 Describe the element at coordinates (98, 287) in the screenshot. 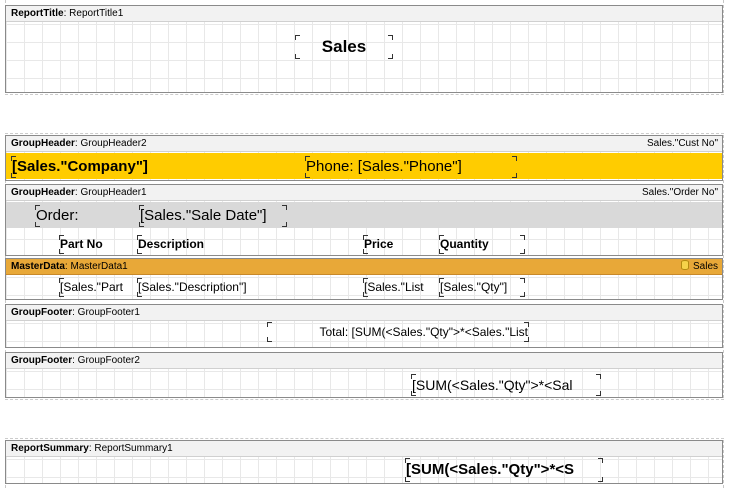

I see `part-no-field: [Sales."Part` at that location.